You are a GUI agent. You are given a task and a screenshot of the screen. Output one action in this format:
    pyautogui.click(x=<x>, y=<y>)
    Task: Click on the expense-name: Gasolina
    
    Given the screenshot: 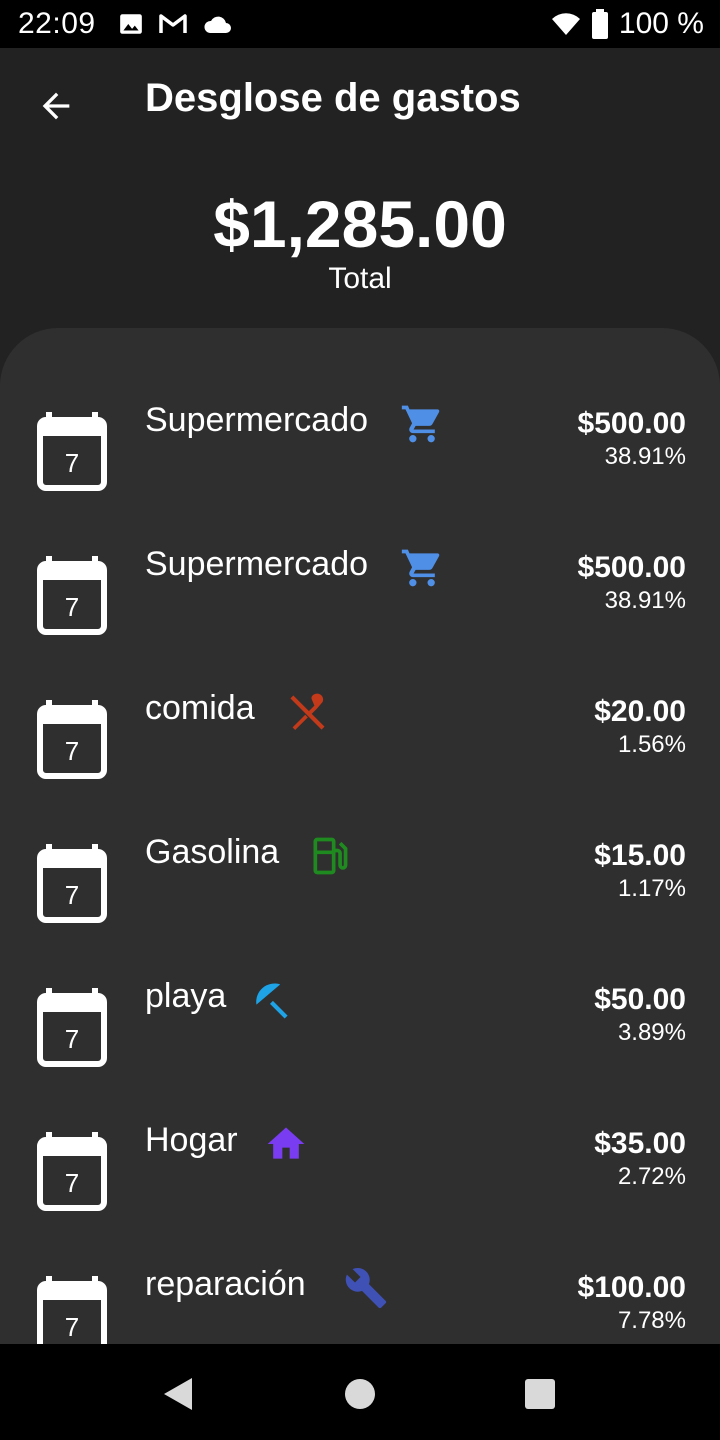 What is the action you would take?
    pyautogui.click(x=212, y=852)
    